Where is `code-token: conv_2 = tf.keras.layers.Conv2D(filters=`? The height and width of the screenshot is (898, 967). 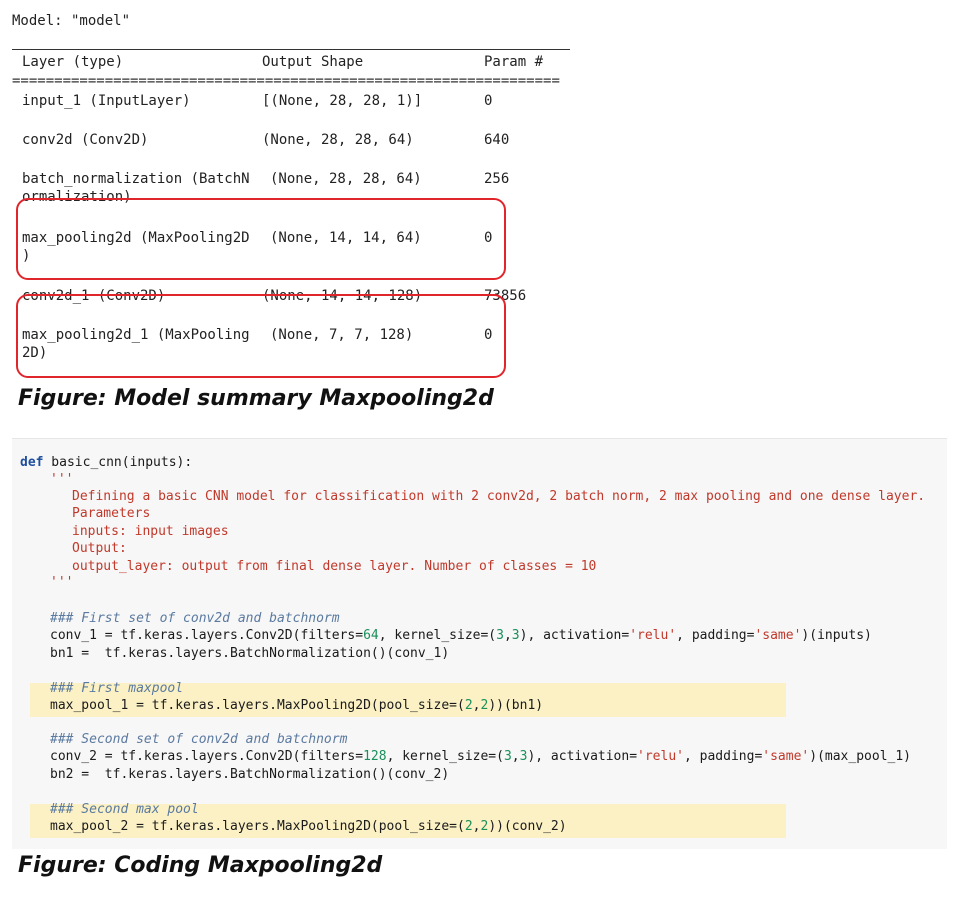
code-token: conv_2 = tf.keras.layers.Conv2D(filters= is located at coordinates (207, 756).